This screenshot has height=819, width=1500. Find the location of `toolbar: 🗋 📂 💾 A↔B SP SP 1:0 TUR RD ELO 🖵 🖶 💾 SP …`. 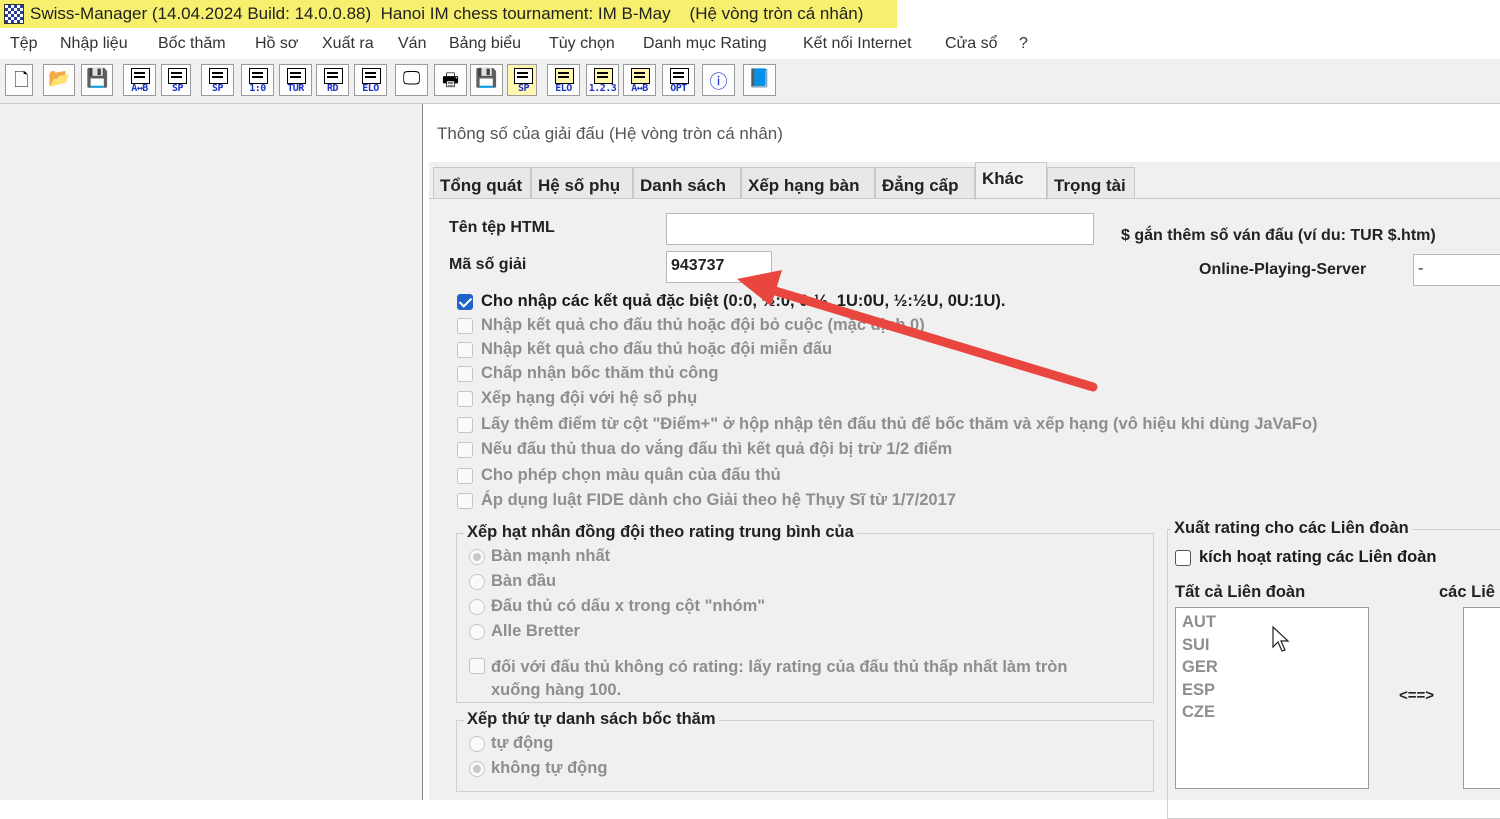

toolbar: 🗋 📂 💾 A↔B SP SP 1:0 TUR RD ELO 🖵 🖶 💾 SP … is located at coordinates (750, 81).